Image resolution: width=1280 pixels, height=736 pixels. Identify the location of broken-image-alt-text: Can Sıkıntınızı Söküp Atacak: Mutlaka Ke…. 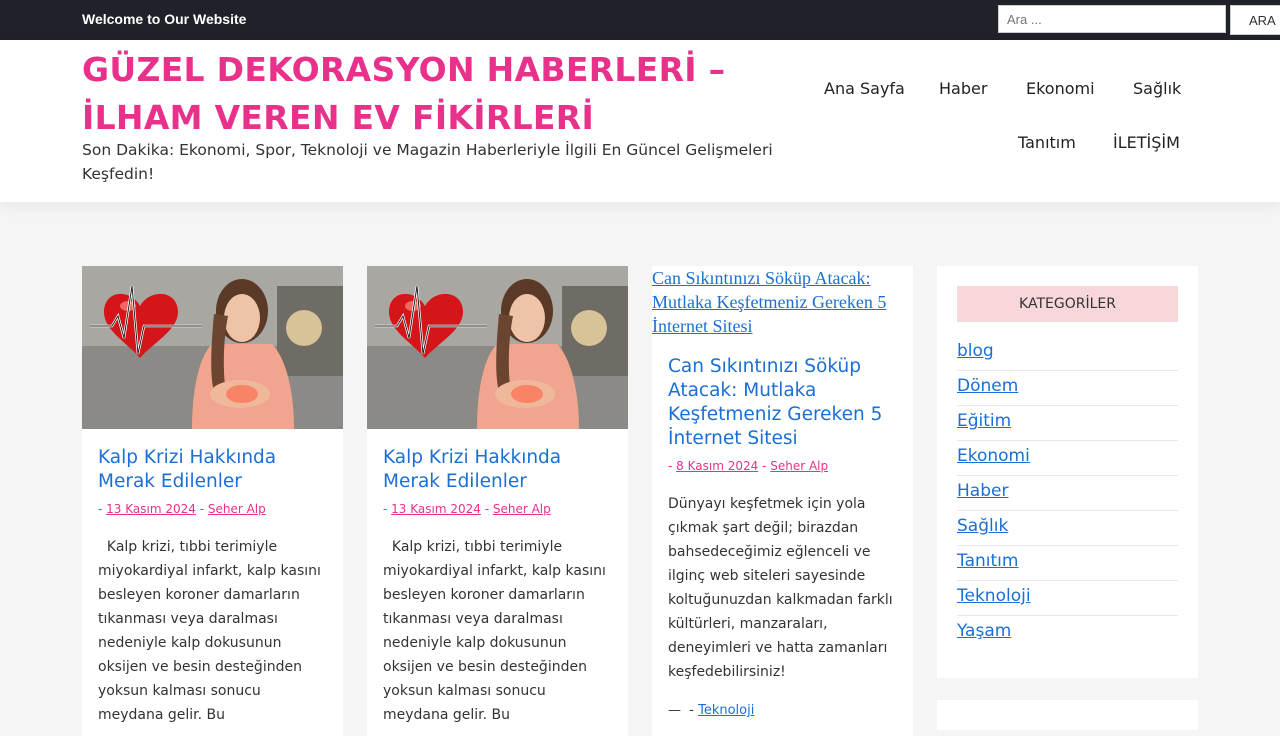
(777, 302).